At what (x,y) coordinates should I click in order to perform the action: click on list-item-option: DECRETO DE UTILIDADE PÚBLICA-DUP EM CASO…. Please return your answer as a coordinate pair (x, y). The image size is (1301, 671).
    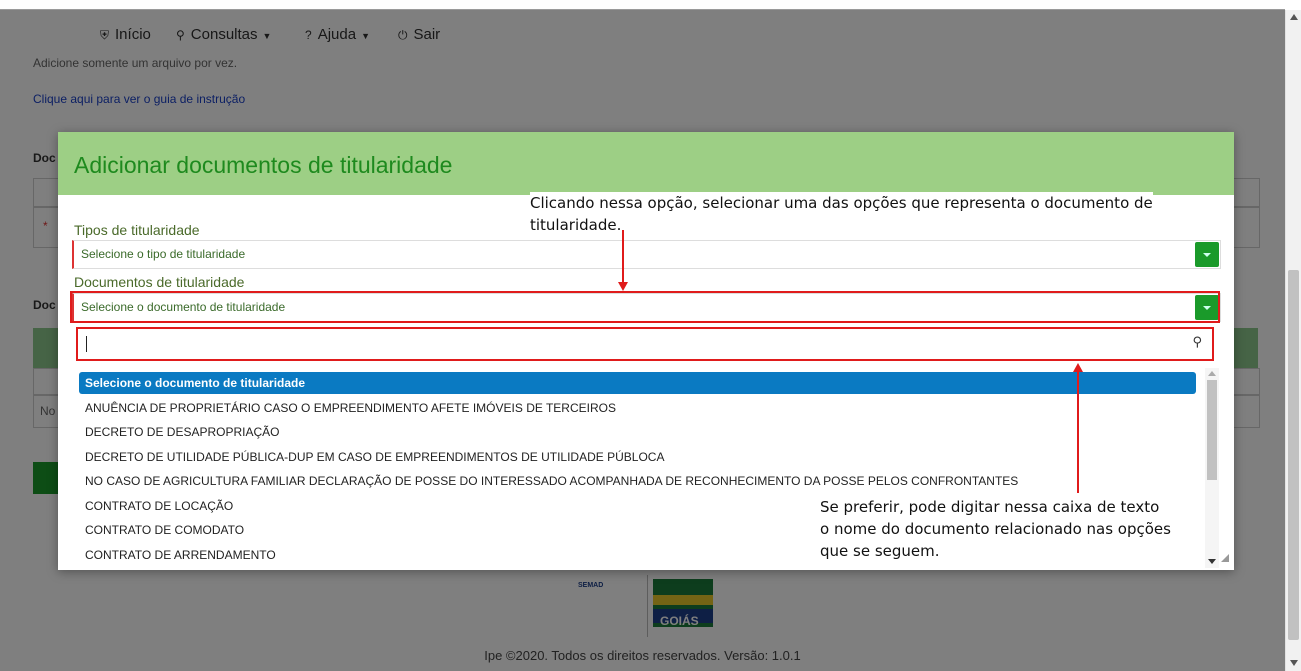
    Looking at the image, I should click on (637, 457).